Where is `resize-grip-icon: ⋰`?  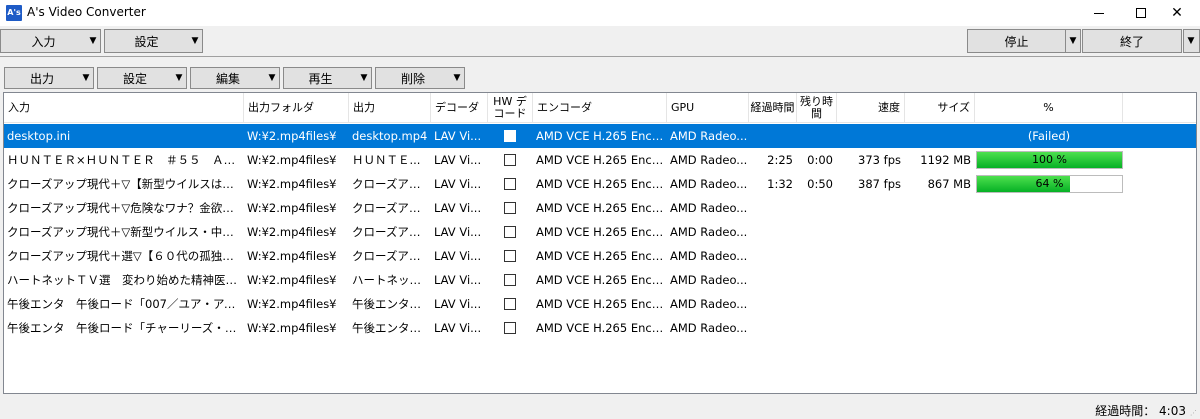 resize-grip-icon: ⋰ is located at coordinates (1194, 413).